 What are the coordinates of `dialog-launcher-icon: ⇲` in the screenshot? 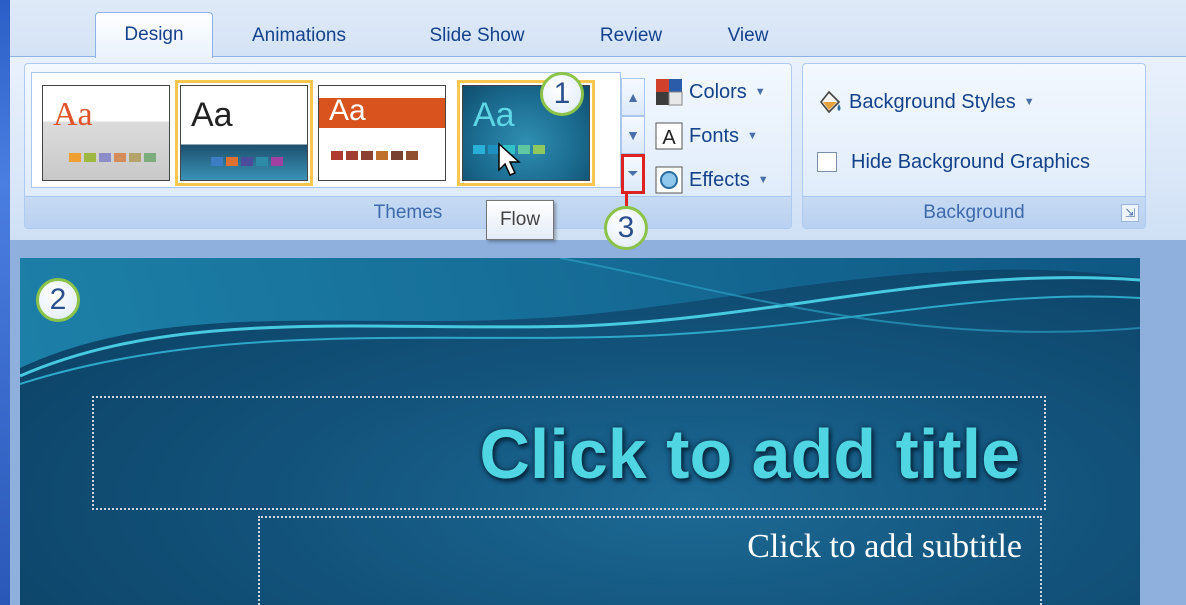 It's located at (1130, 213).